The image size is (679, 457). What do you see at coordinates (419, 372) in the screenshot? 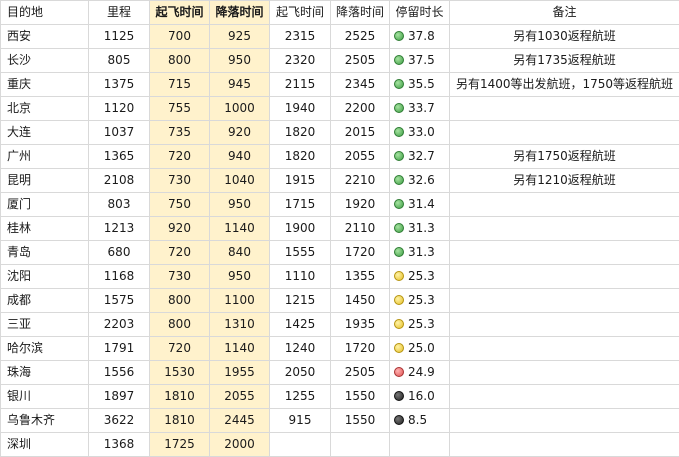
I see `cell-stay-duration: 24.9` at bounding box center [419, 372].